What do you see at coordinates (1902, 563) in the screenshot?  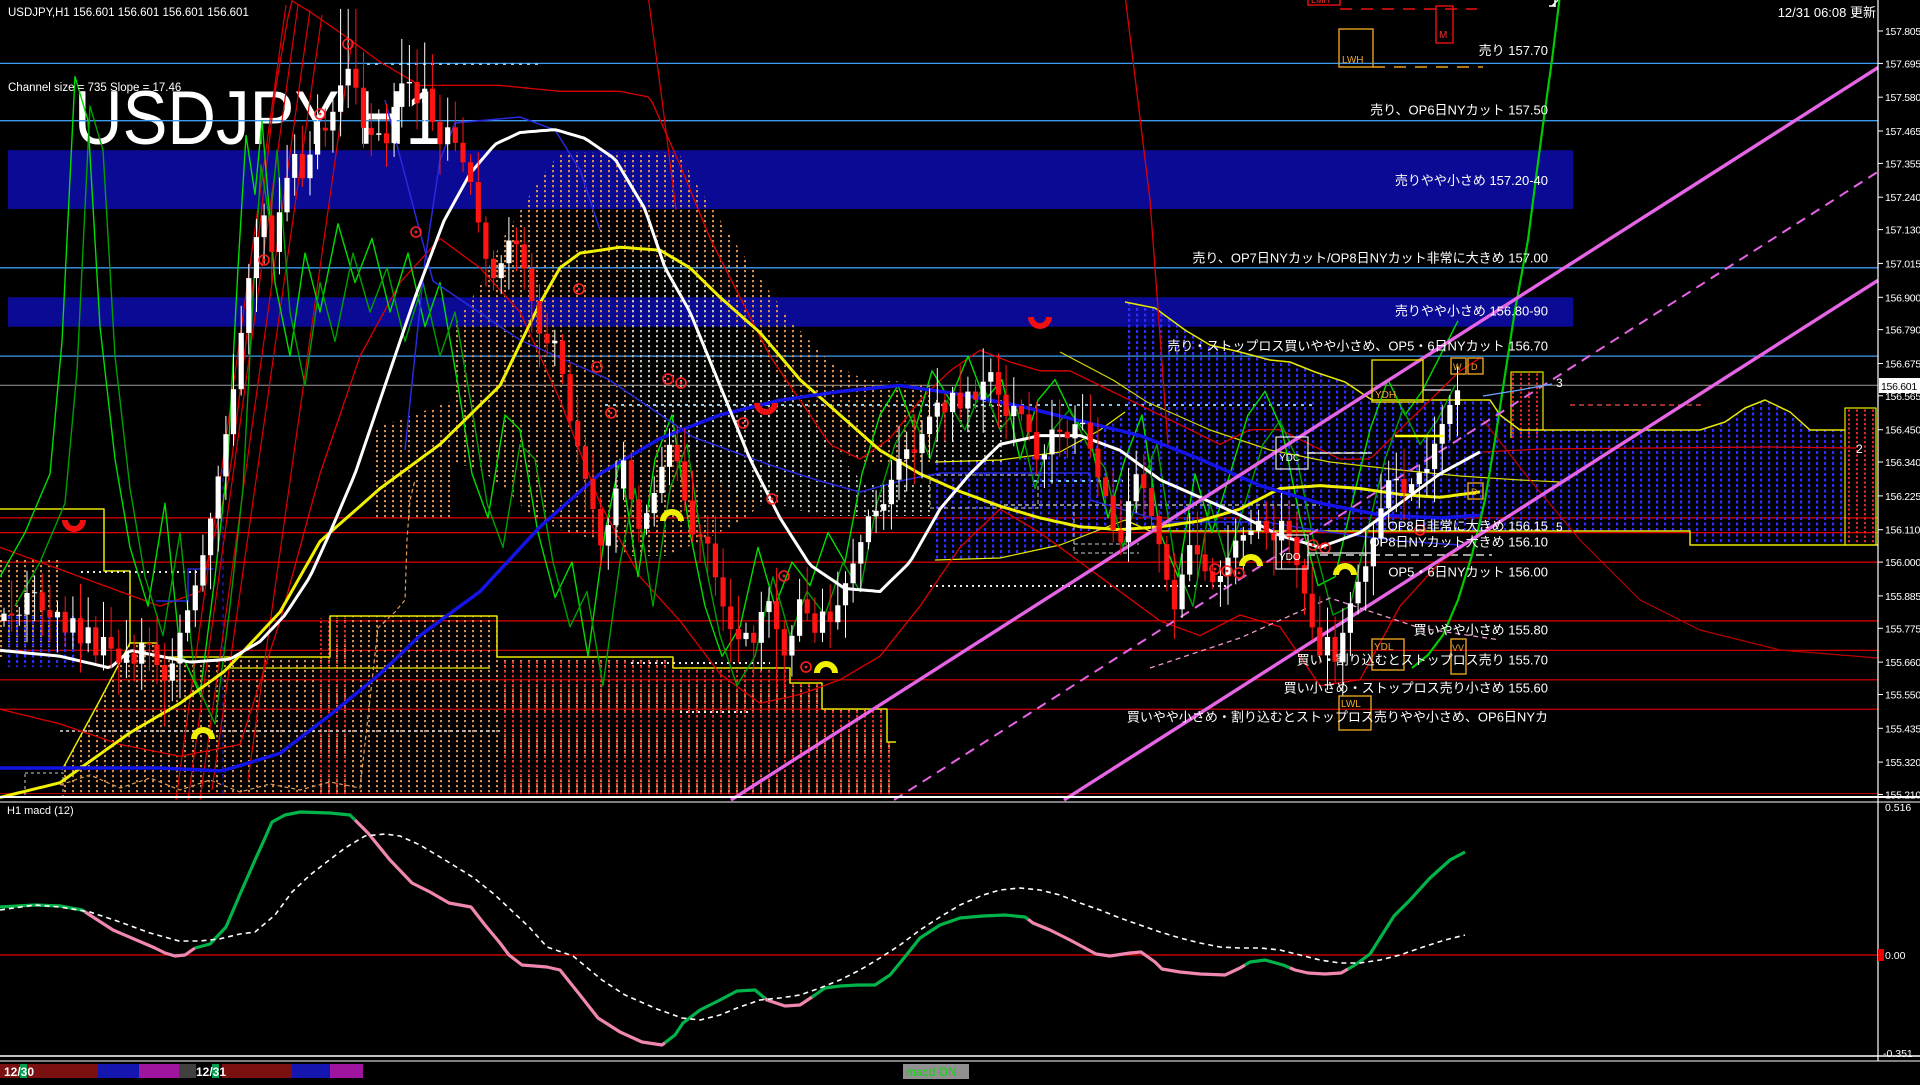 I see `svg-text: 156.000` at bounding box center [1902, 563].